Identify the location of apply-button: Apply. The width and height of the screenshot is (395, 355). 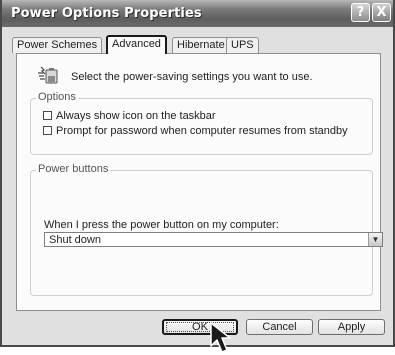
(351, 327).